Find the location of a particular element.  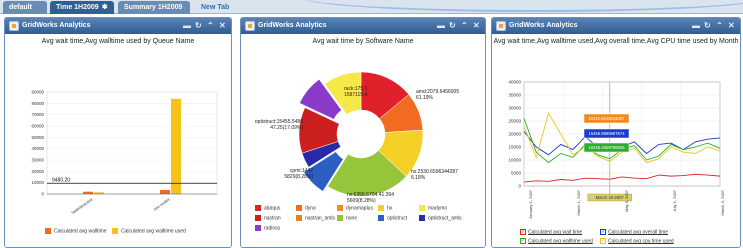

legend-item: dyna is located at coordinates (306, 208).